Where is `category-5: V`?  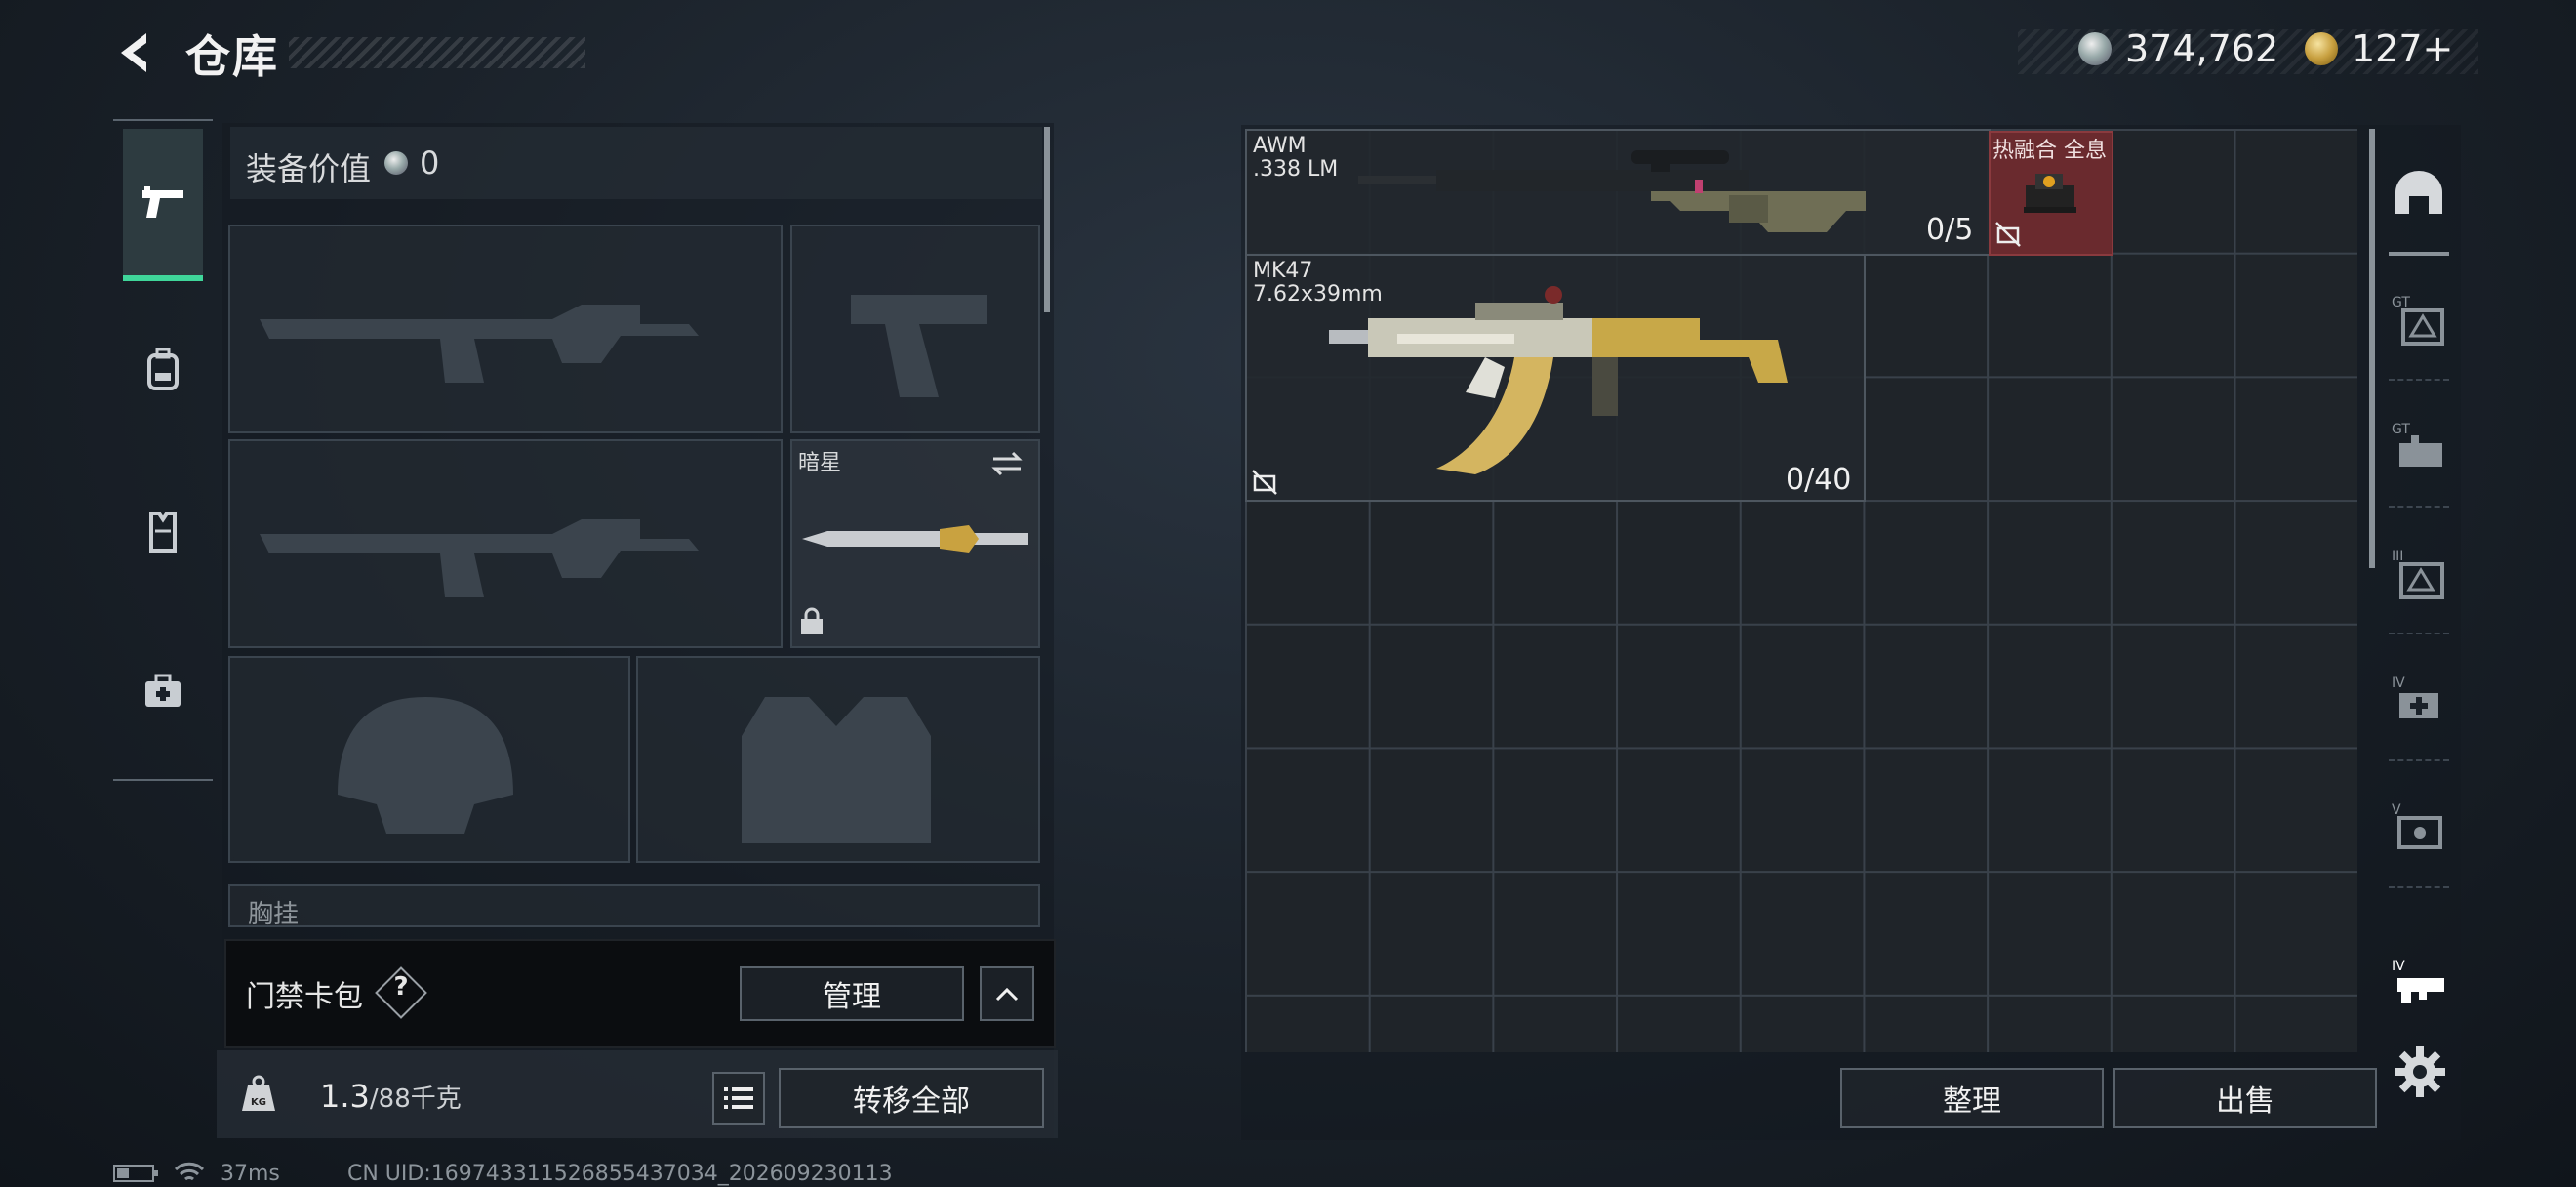 category-5: V is located at coordinates (2419, 828).